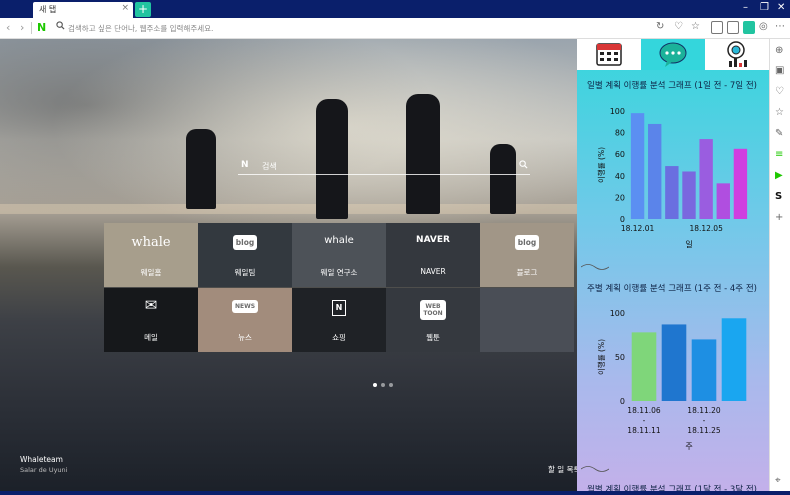 Image resolution: width=790 pixels, height=495 pixels. Describe the element at coordinates (339, 320) in the screenshot. I see `tile-shopping: N 쇼핑` at that location.